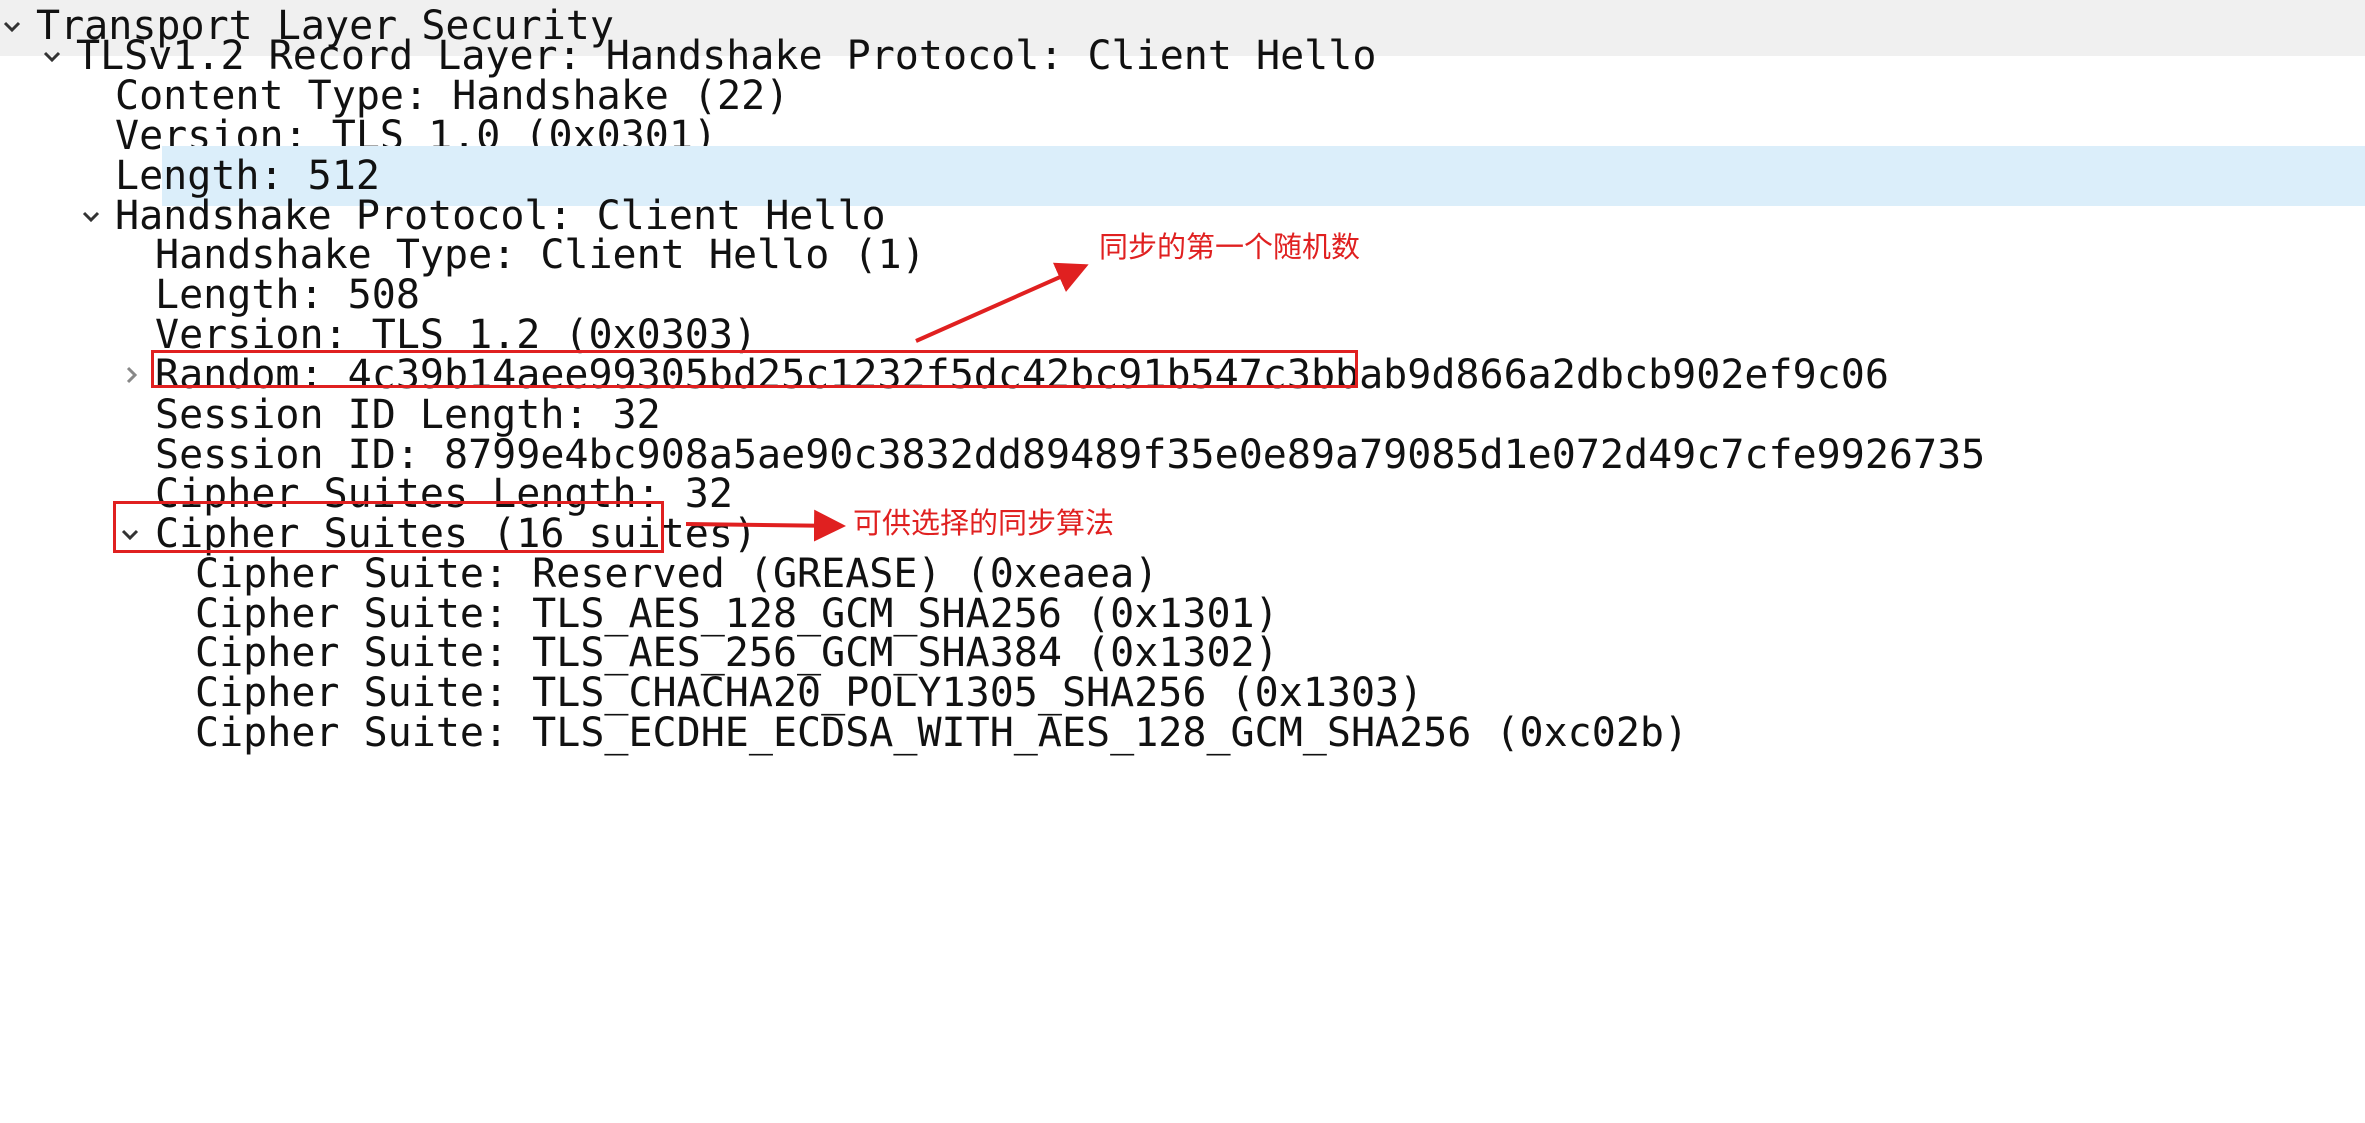 This screenshot has width=2365, height=1123. Describe the element at coordinates (765, 525) in the screenshot. I see `cipher-annotation-arrow` at that location.